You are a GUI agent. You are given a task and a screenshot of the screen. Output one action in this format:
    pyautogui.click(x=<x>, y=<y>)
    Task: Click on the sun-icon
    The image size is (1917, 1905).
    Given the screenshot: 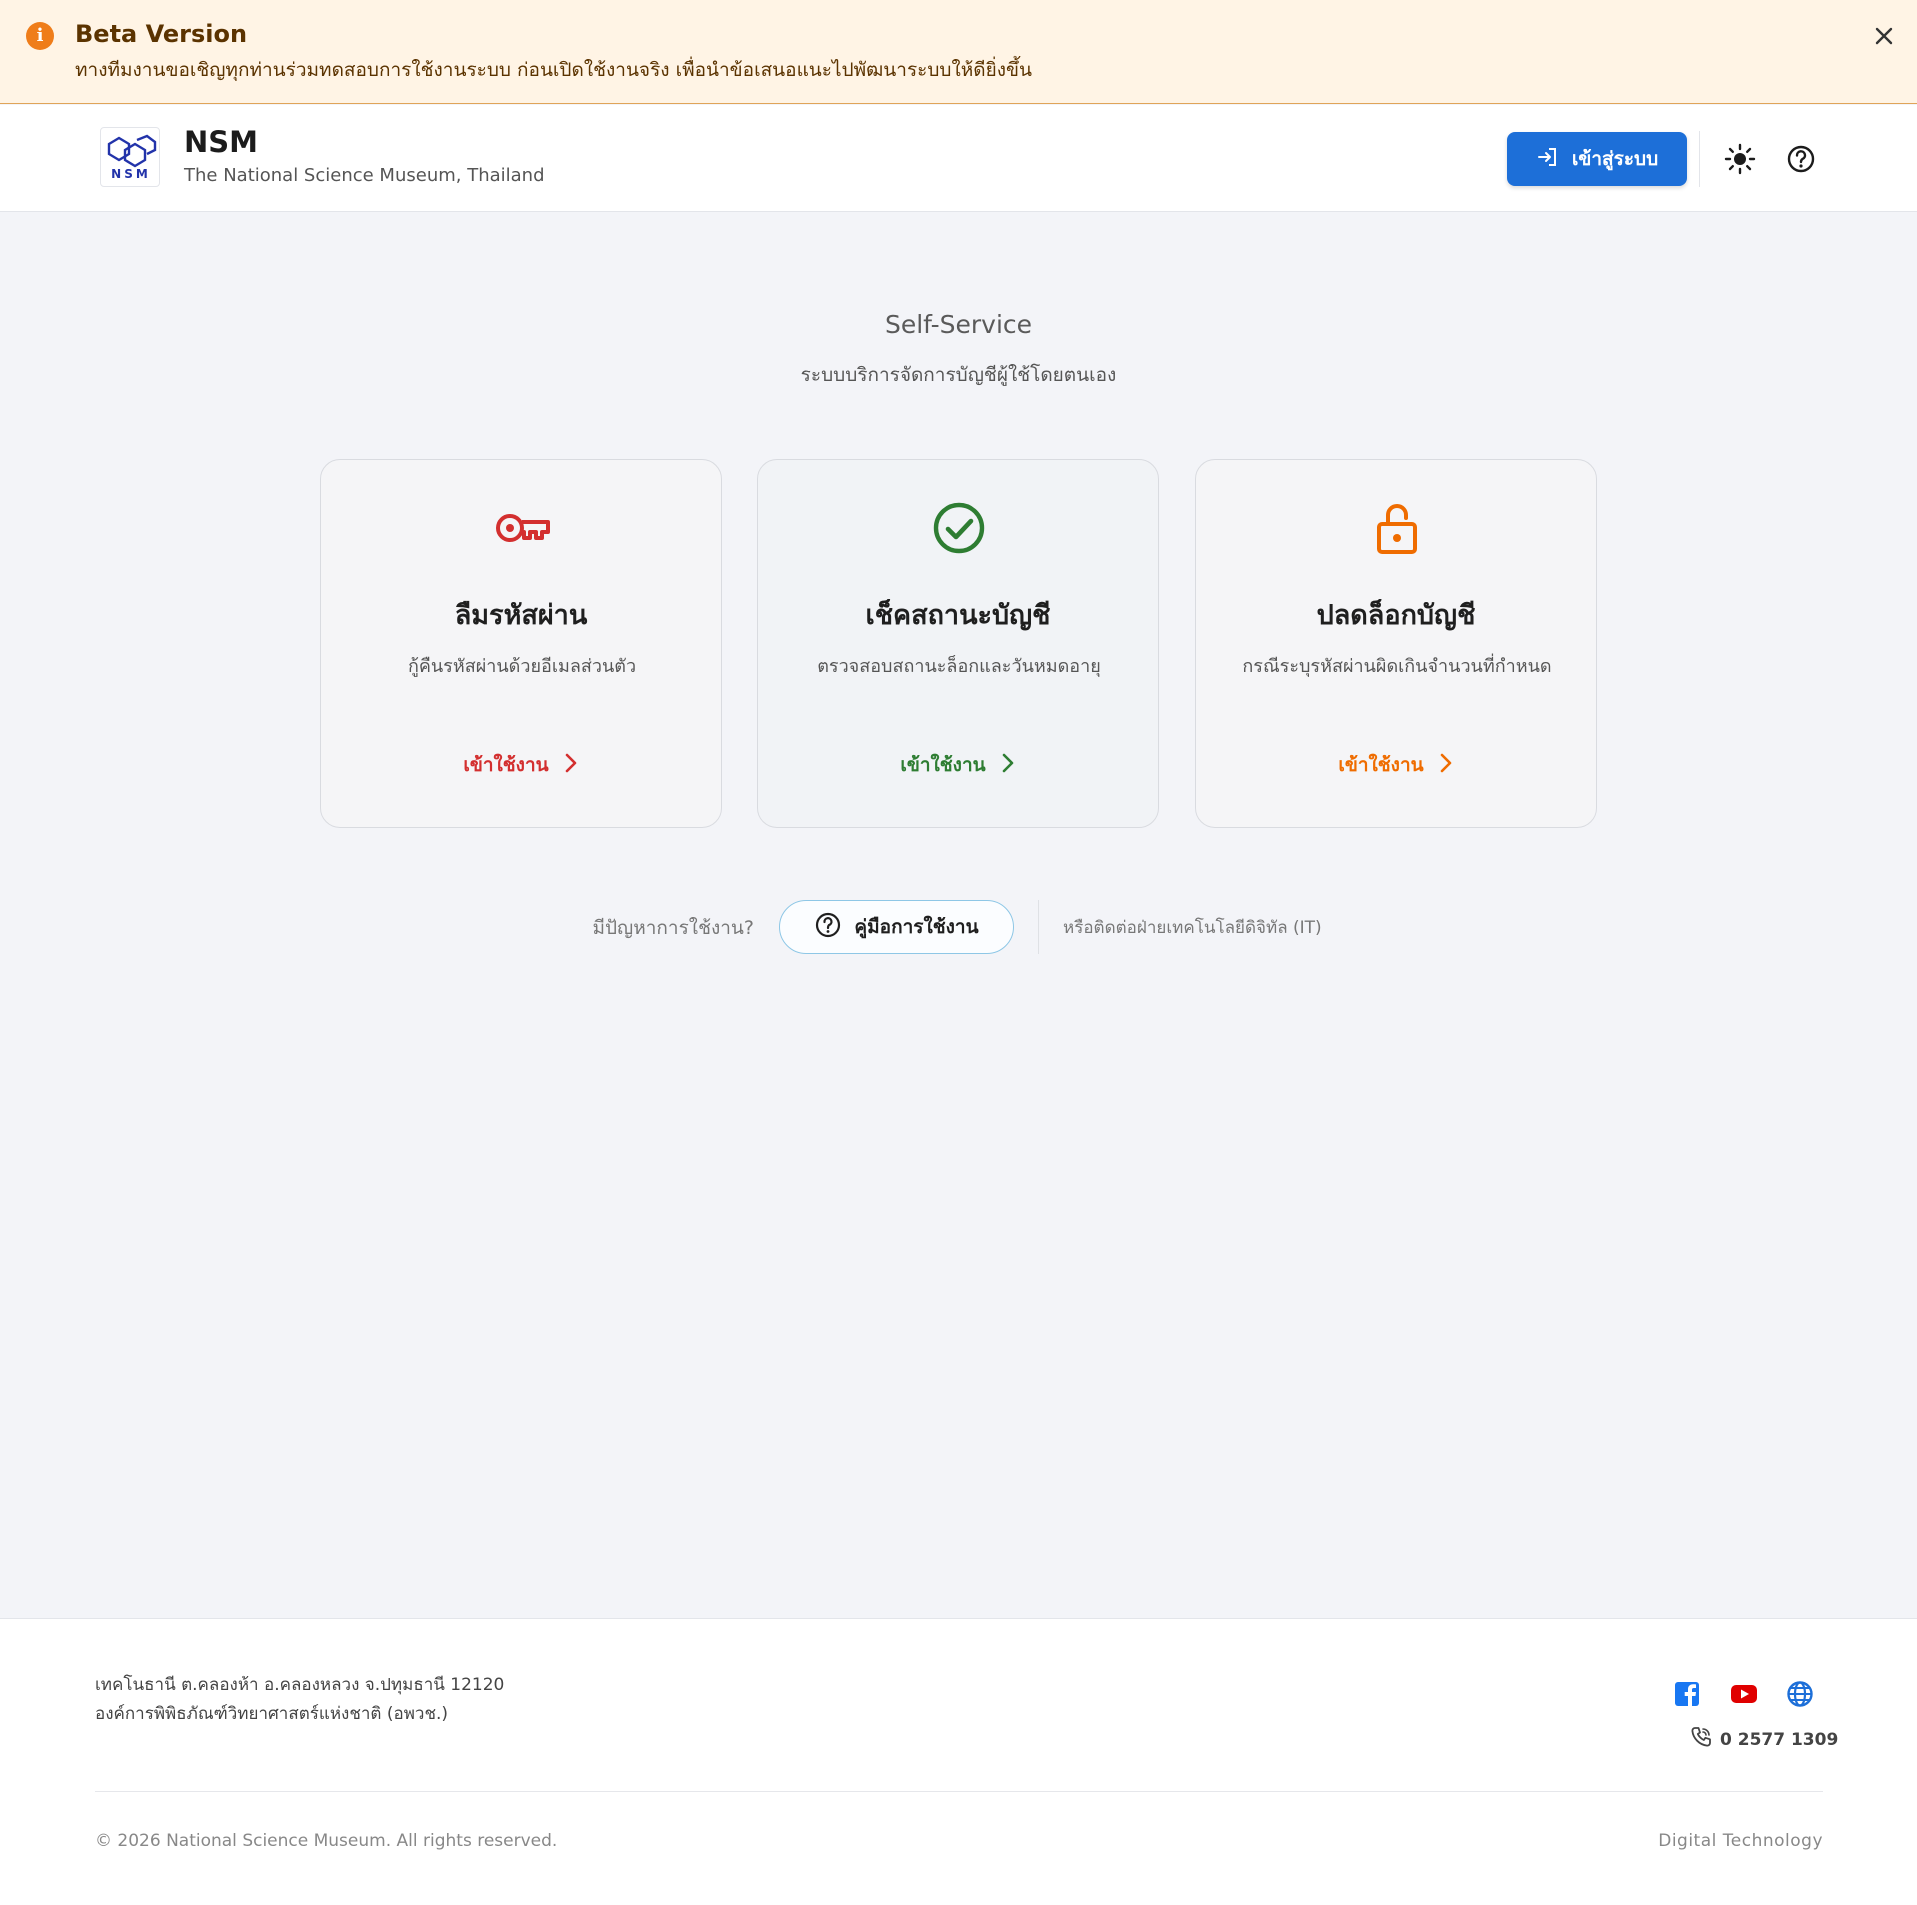 What is the action you would take?
    pyautogui.click(x=1740, y=159)
    